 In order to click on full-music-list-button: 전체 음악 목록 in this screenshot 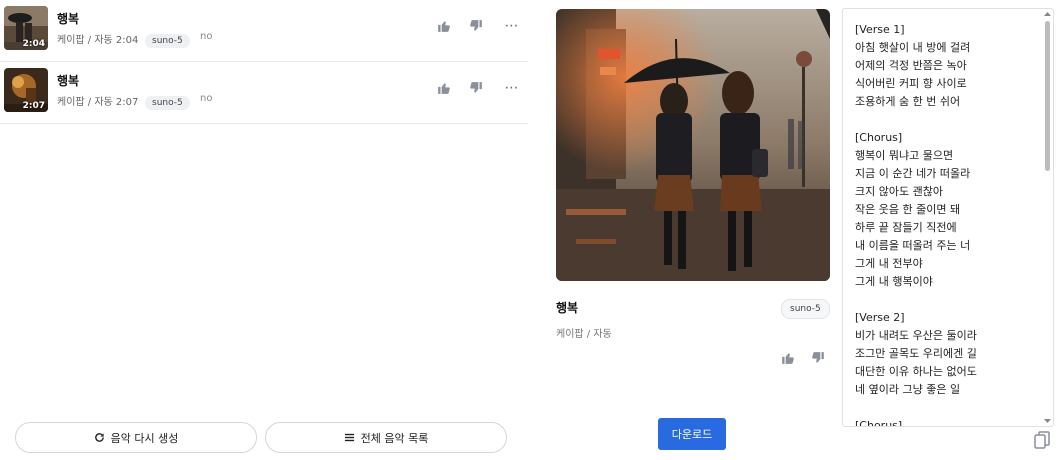, I will do `click(386, 437)`.